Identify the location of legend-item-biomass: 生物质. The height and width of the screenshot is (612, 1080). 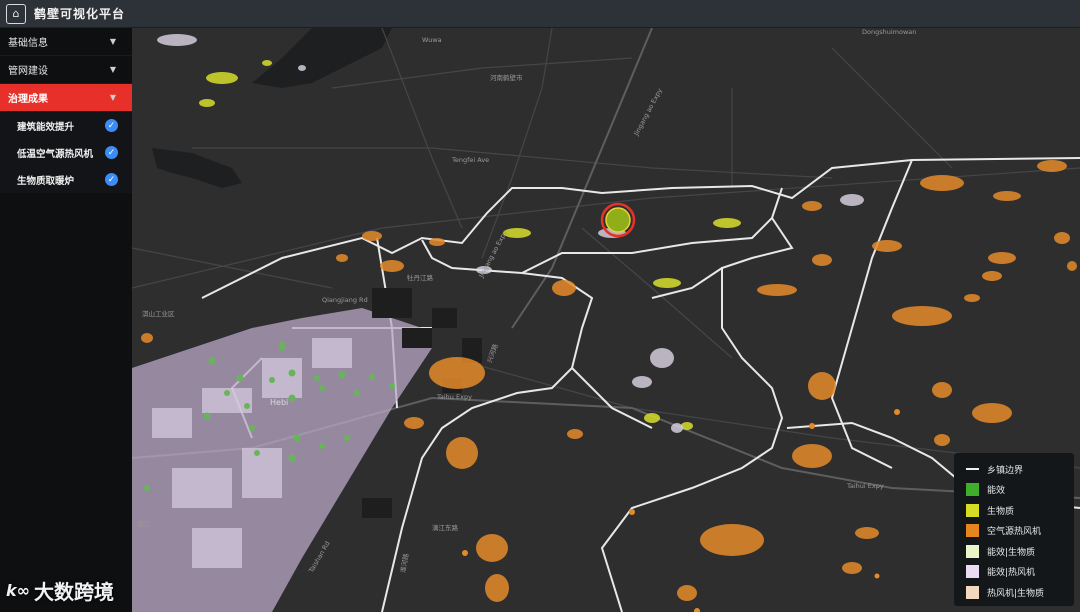
(1014, 510).